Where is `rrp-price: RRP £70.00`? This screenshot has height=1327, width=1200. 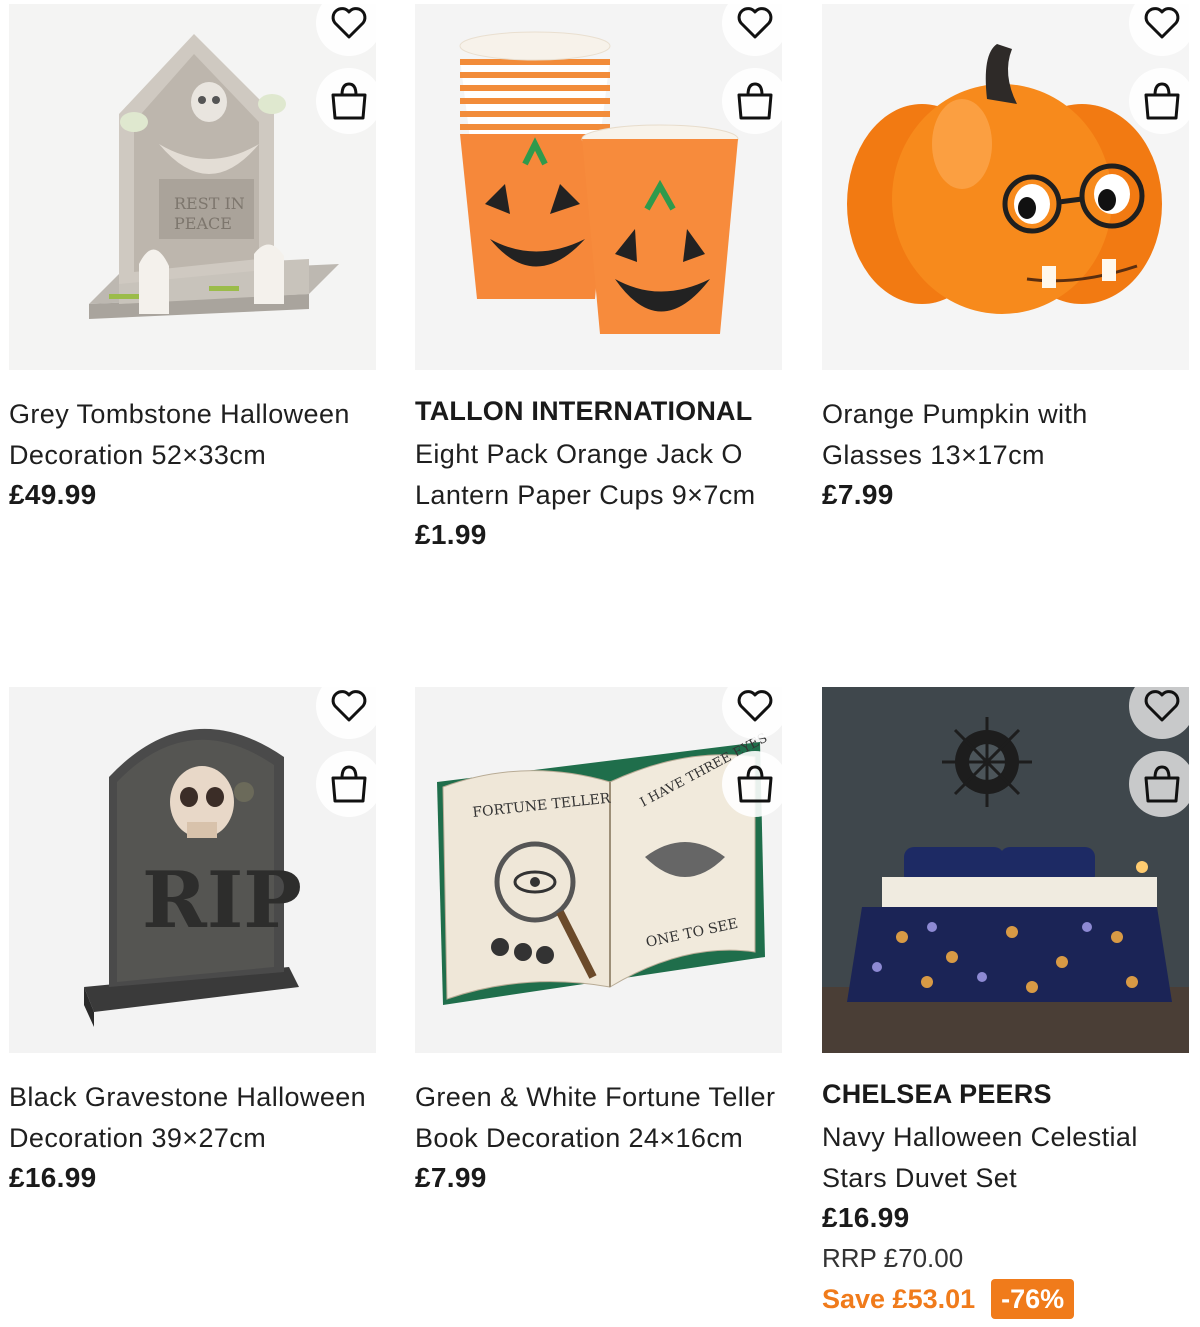
rrp-price: RRP £70.00 is located at coordinates (893, 1258).